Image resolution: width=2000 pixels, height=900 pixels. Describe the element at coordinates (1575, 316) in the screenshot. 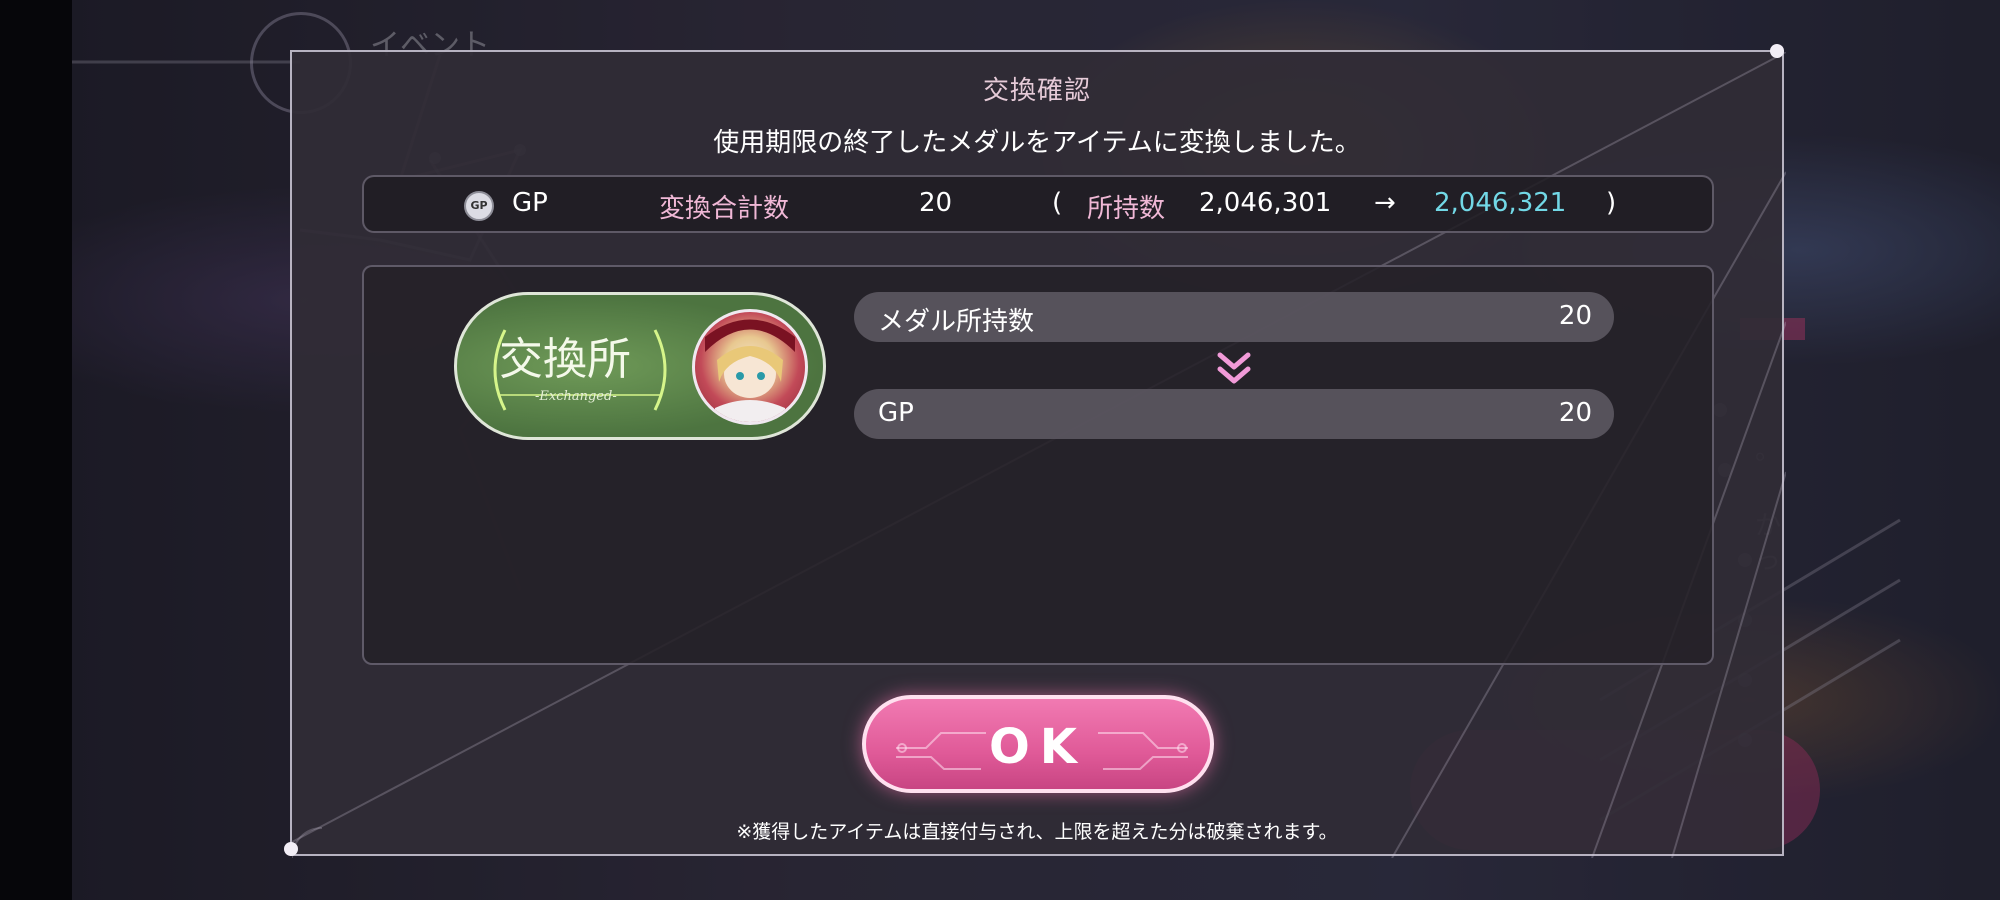

I see `medal-count-value: 20` at that location.